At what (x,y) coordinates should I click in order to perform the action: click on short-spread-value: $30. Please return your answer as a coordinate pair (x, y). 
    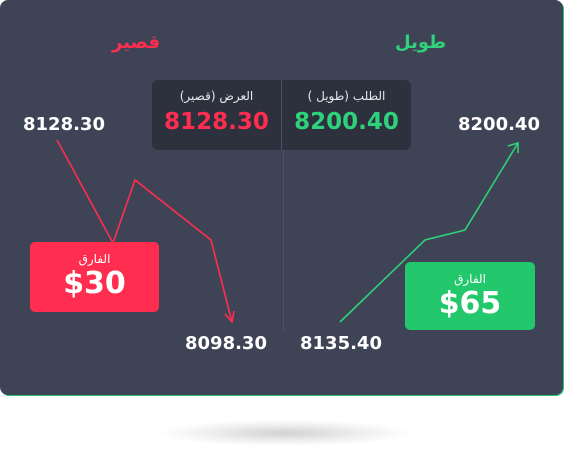
    Looking at the image, I should click on (94, 283).